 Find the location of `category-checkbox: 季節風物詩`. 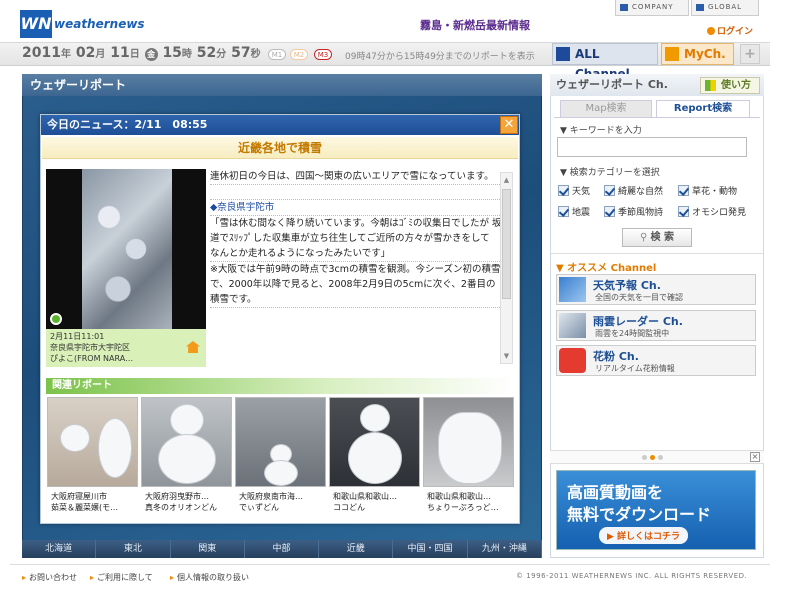

category-checkbox: 季節風物詩 is located at coordinates (633, 211).